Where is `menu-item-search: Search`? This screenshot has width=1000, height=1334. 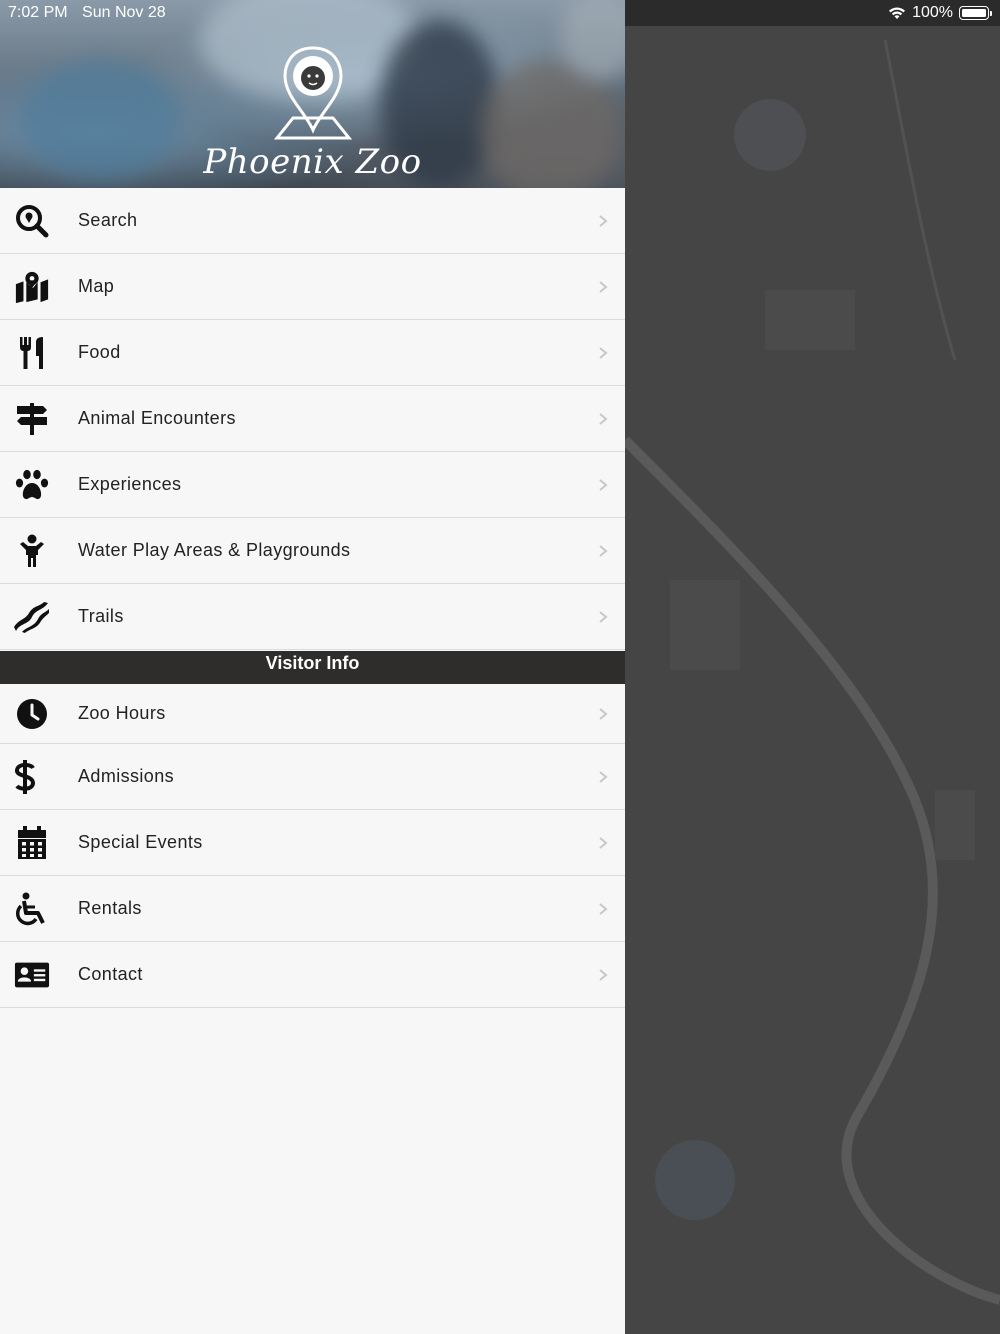 menu-item-search: Search is located at coordinates (312, 221).